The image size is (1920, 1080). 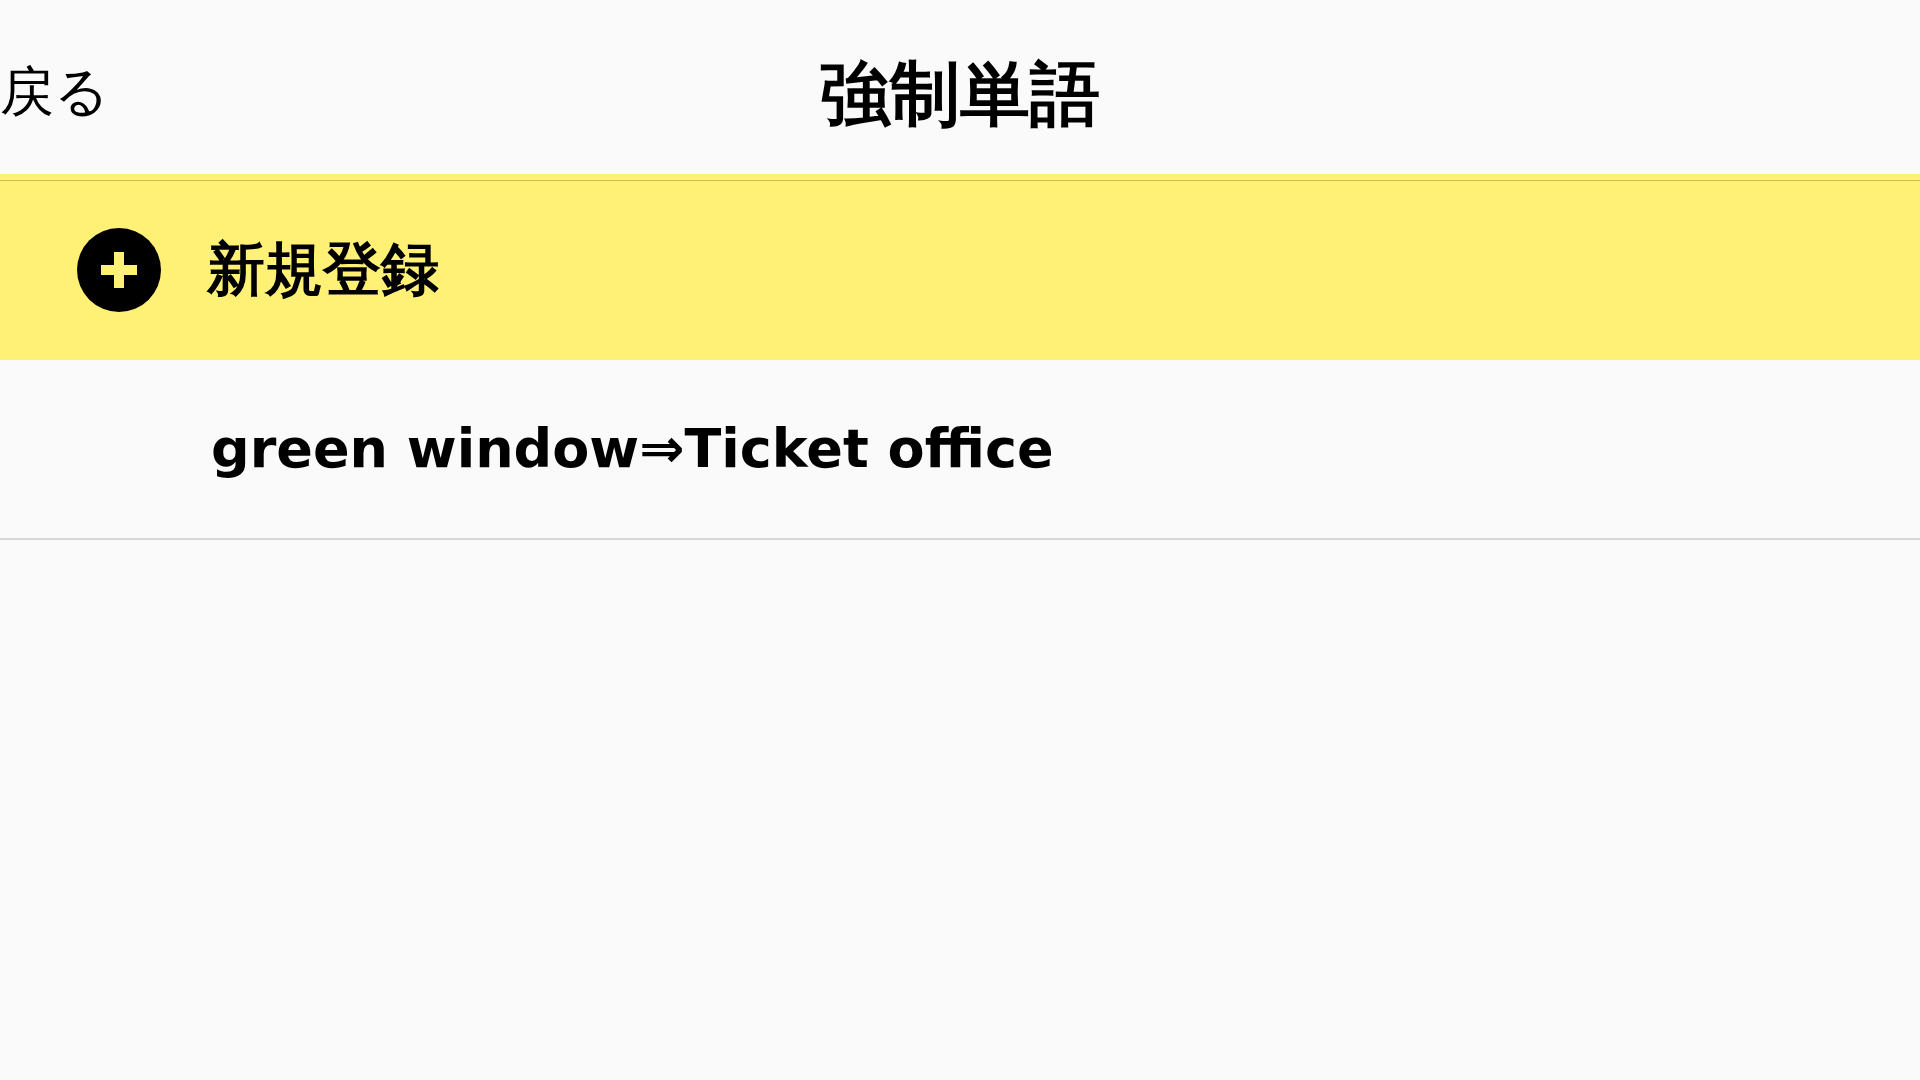 What do you see at coordinates (54, 92) in the screenshot?
I see `back-link: 戻る` at bounding box center [54, 92].